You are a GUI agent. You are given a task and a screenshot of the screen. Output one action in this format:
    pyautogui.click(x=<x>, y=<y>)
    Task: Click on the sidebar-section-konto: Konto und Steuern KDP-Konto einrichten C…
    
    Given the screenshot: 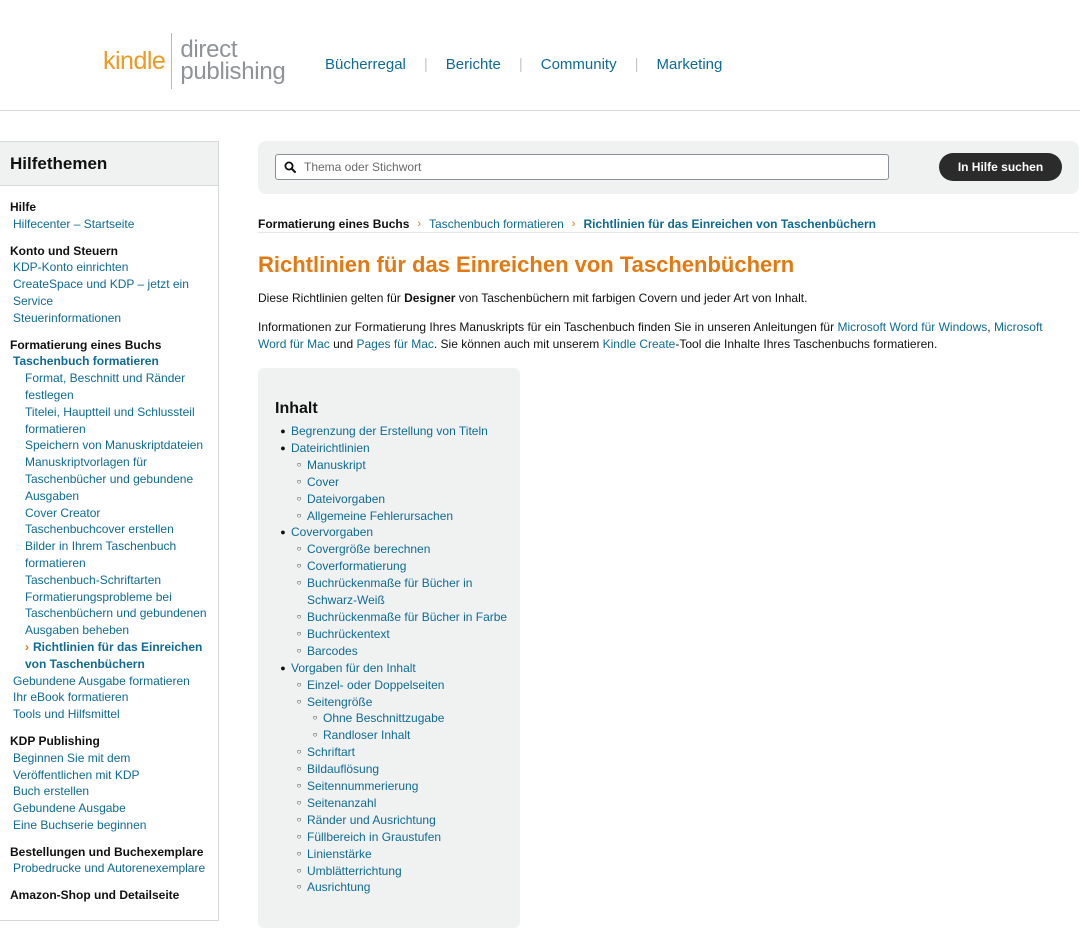 What is the action you would take?
    pyautogui.click(x=110, y=285)
    